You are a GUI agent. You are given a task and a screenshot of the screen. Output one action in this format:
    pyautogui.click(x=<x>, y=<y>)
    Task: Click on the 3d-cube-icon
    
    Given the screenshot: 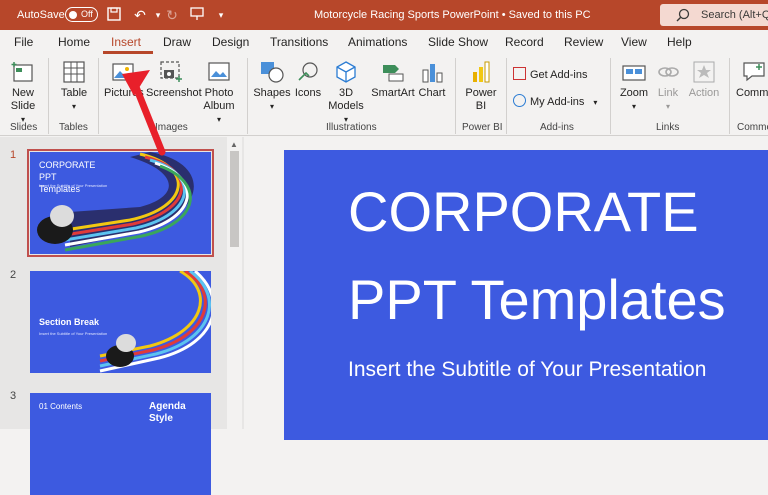 What is the action you would take?
    pyautogui.click(x=346, y=72)
    